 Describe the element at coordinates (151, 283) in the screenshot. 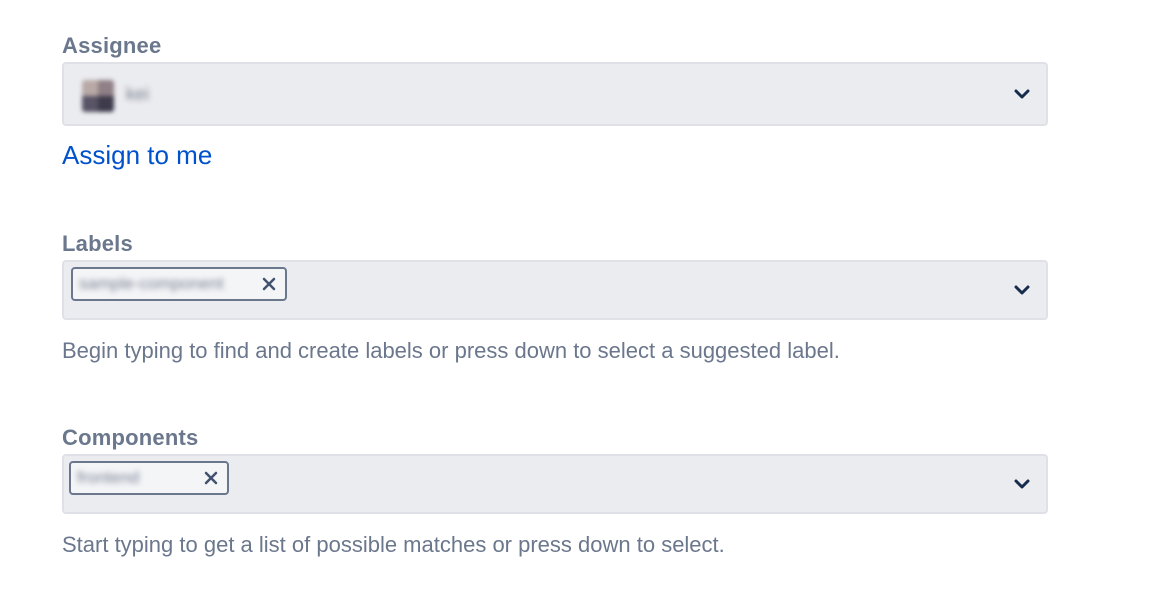

I see `label-tag-text: sample-component` at that location.